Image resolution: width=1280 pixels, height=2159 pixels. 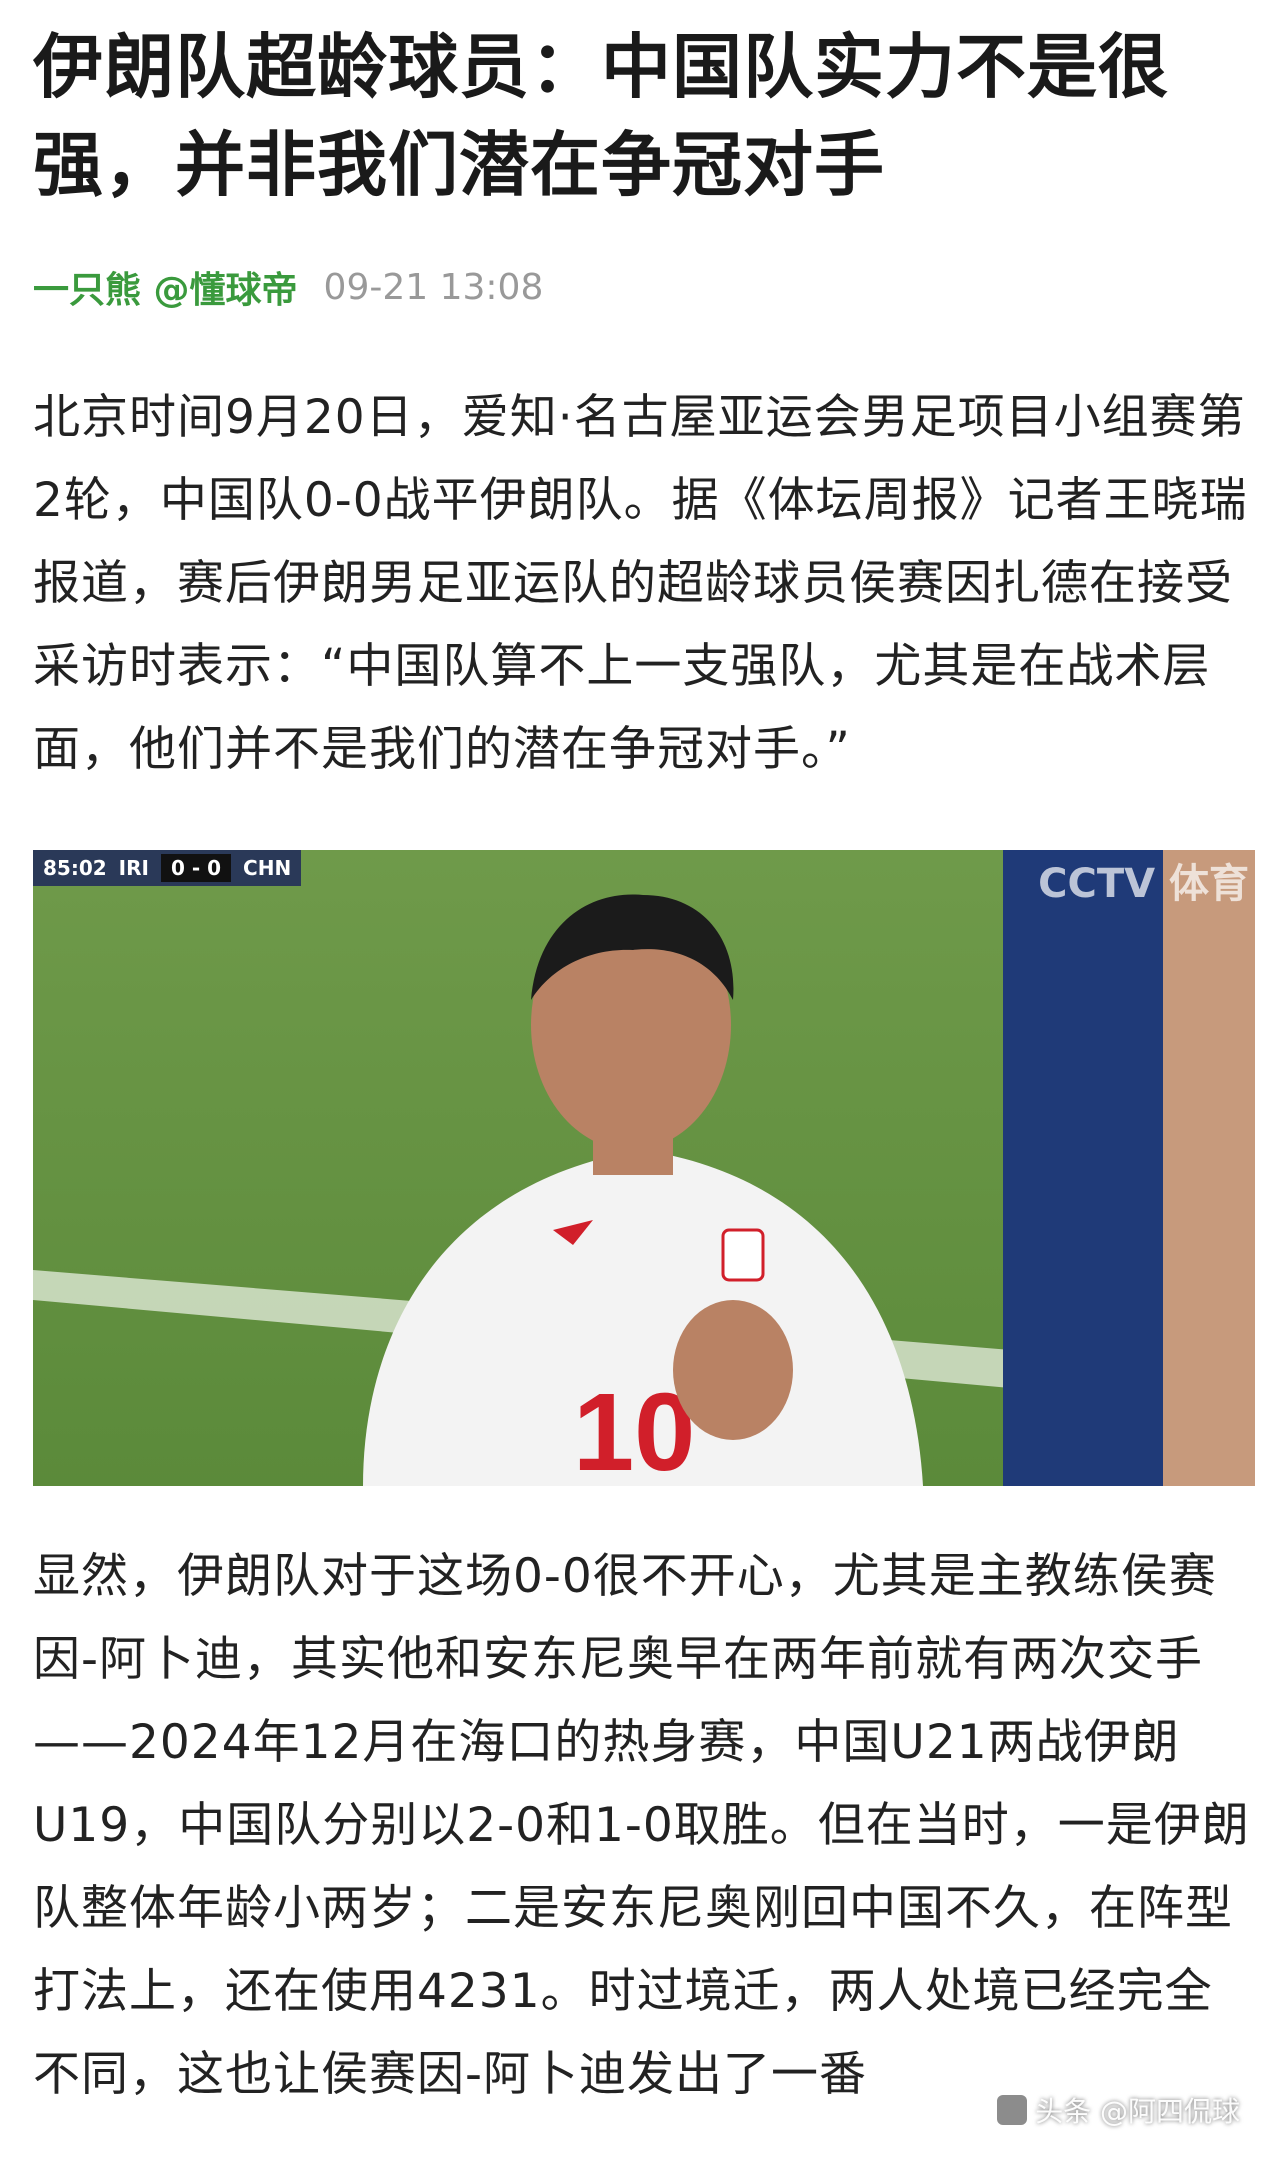 What do you see at coordinates (75, 868) in the screenshot?
I see `match-clock: 85:02` at bounding box center [75, 868].